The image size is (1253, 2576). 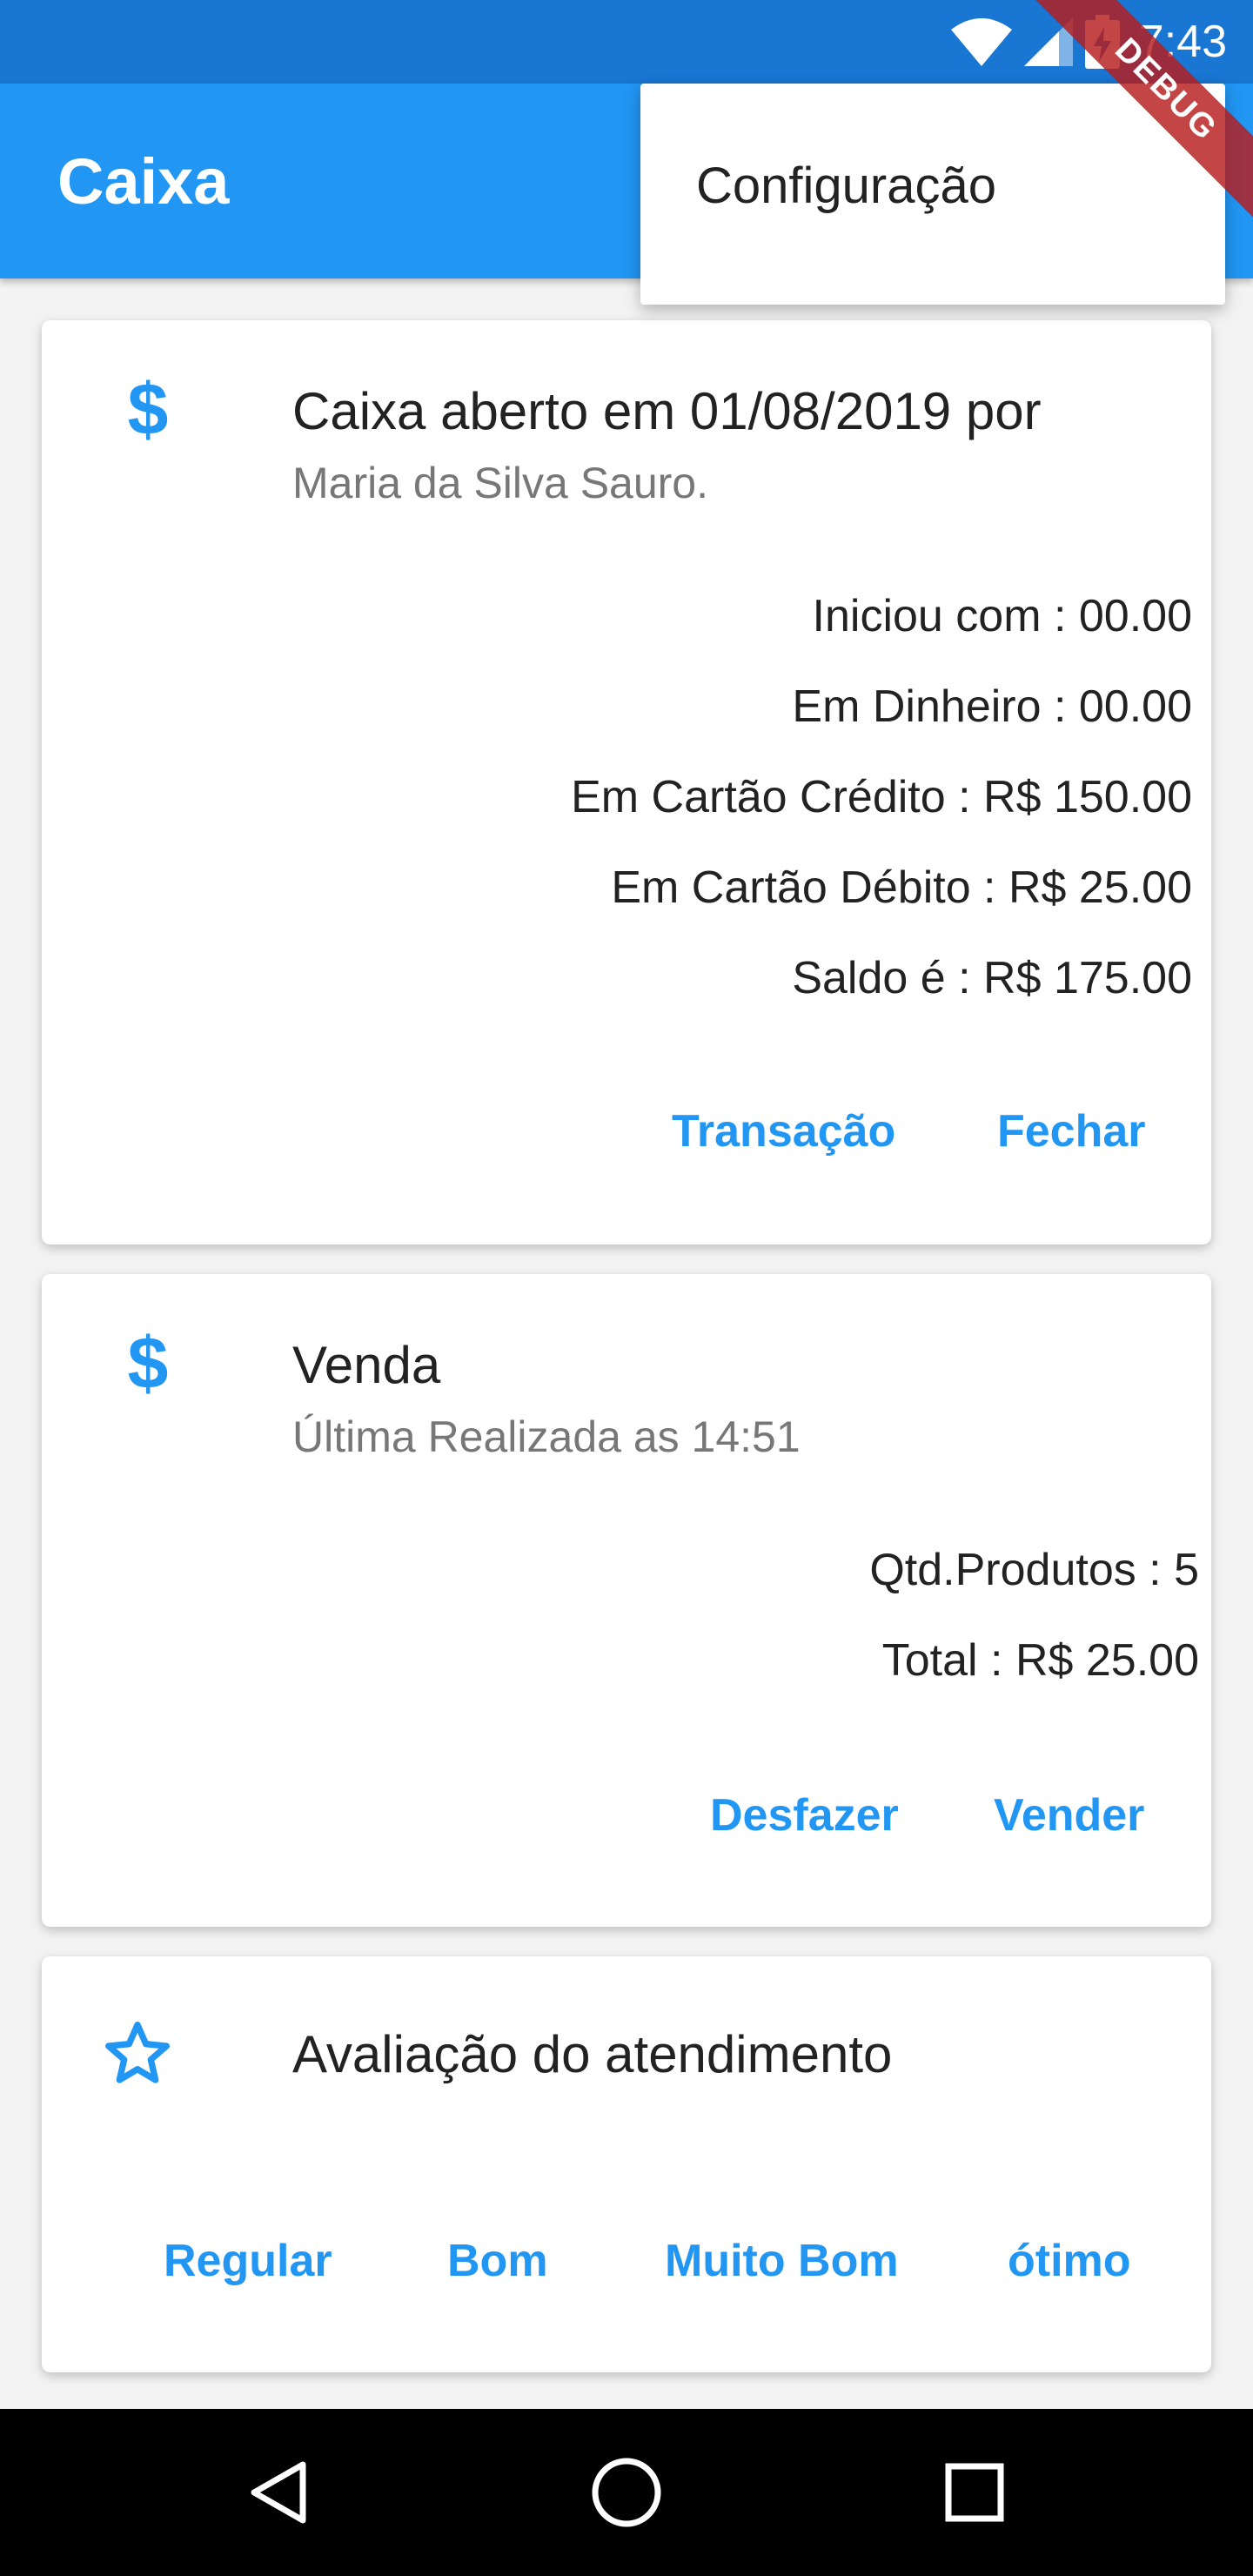 I want to click on card-title: Caixa aberto em 01/08/2019 por, so click(x=667, y=411).